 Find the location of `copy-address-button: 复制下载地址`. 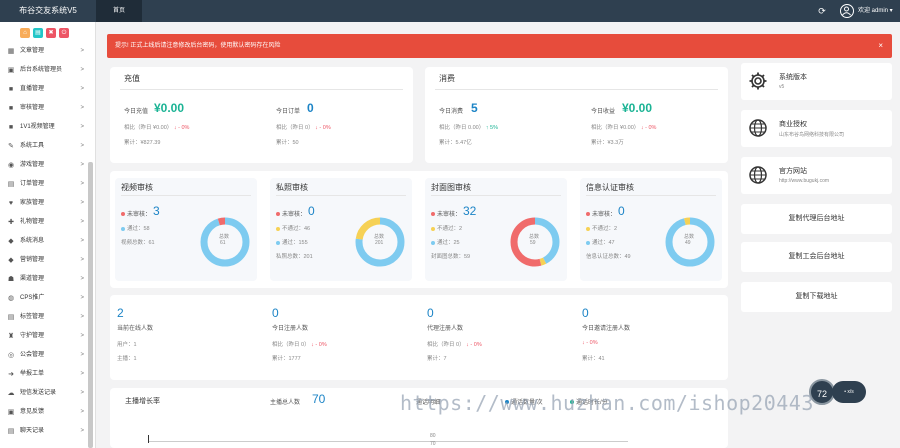

copy-address-button: 复制下载地址 is located at coordinates (816, 297).